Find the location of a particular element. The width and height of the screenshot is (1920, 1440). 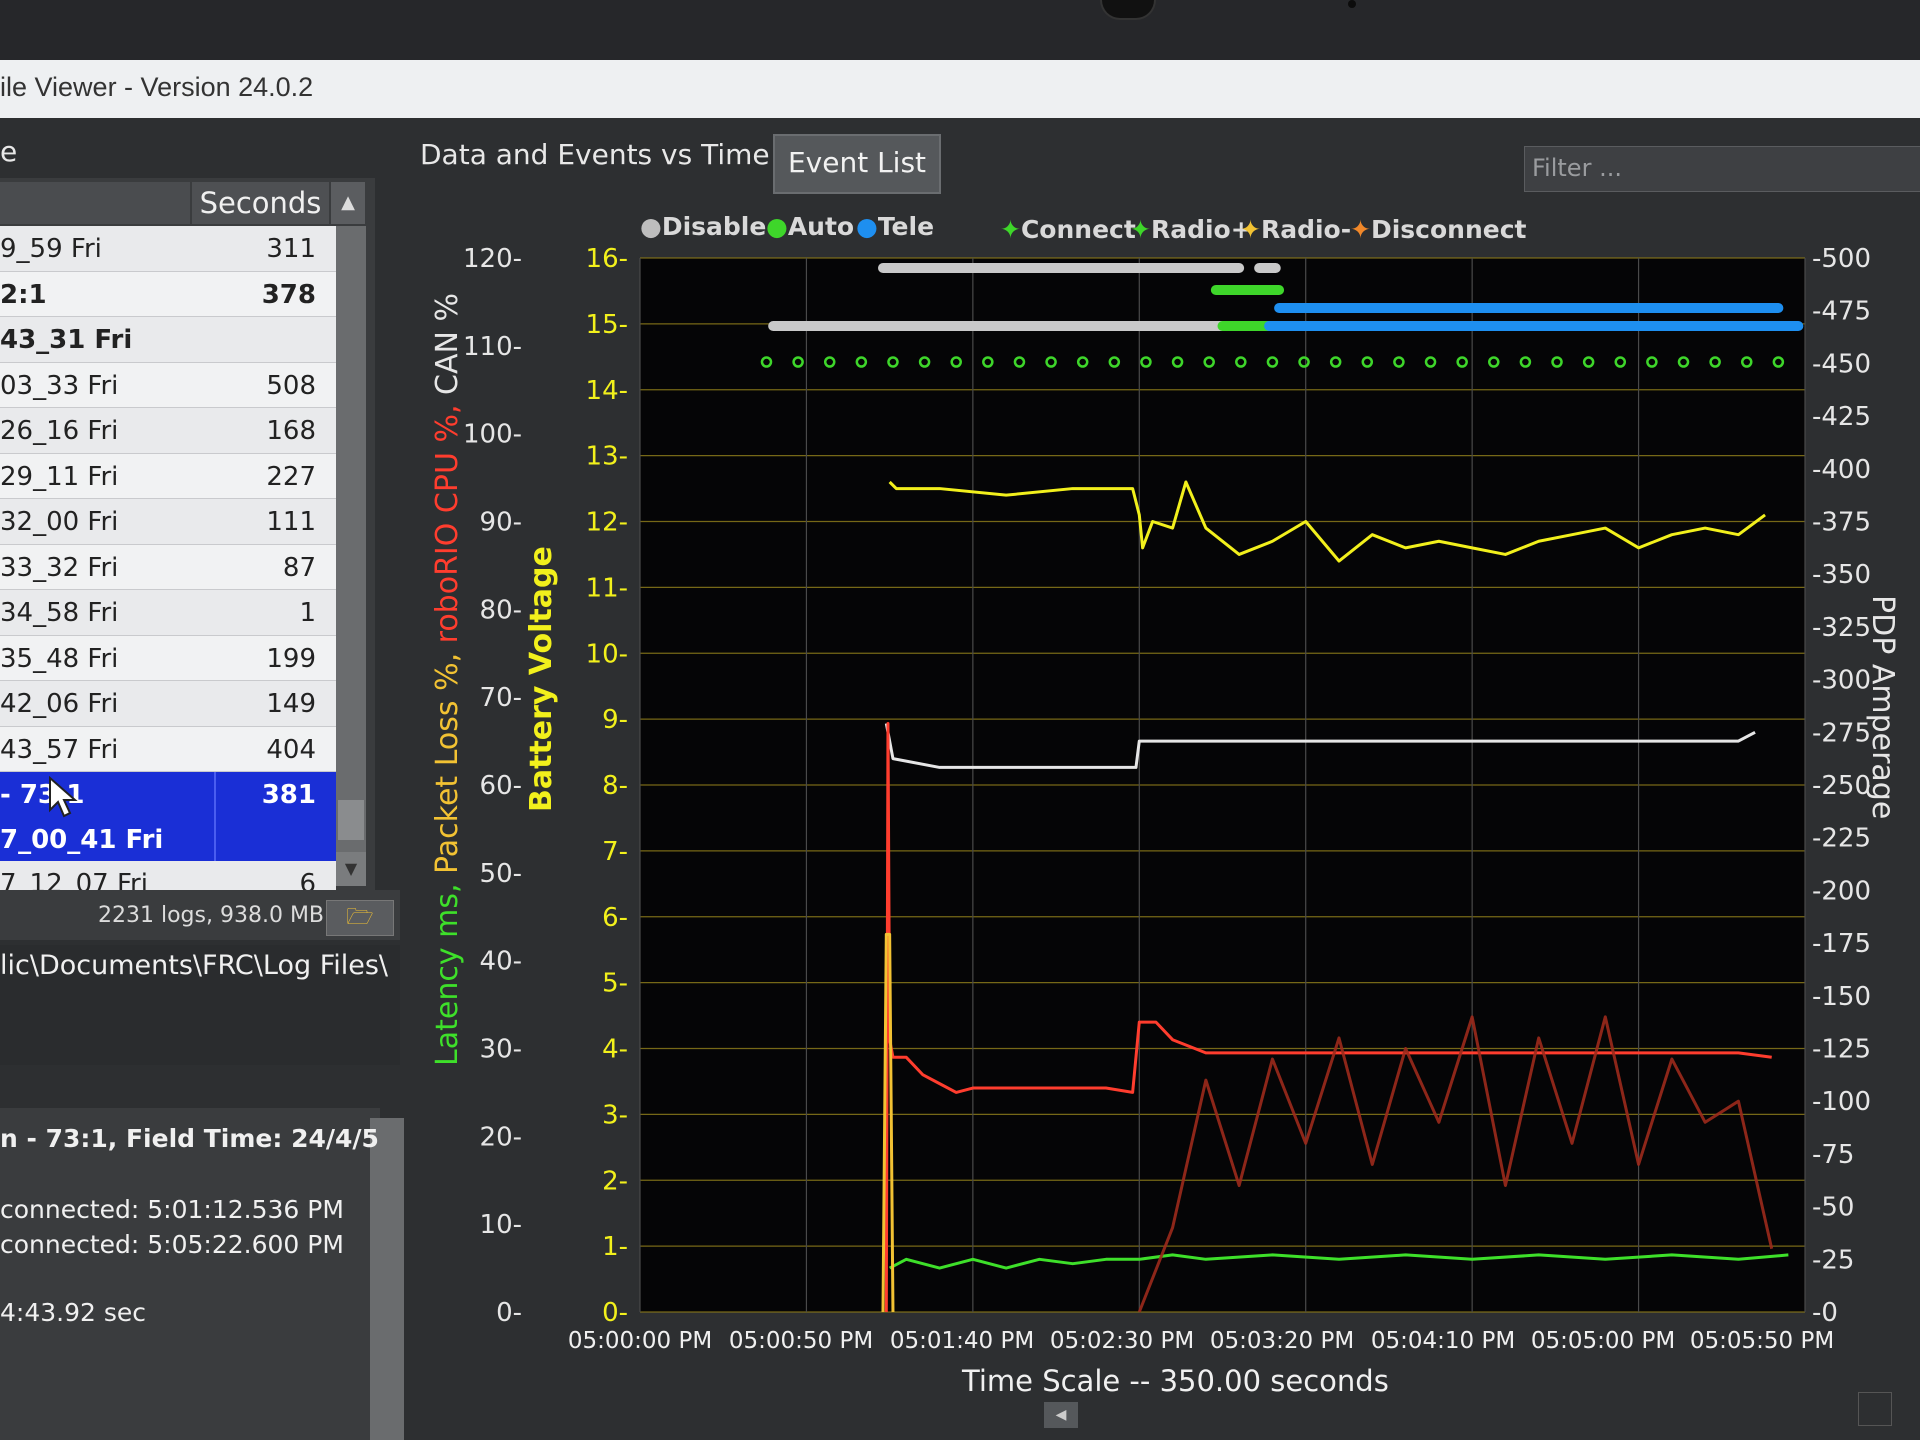

legend-radio-minus: ✦Radio- is located at coordinates (1296, 229).